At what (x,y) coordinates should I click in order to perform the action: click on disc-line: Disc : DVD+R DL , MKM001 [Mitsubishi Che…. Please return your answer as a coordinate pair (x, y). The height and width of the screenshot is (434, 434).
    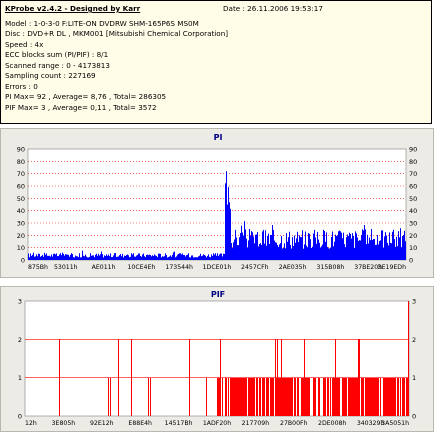
    Looking at the image, I should click on (117, 33).